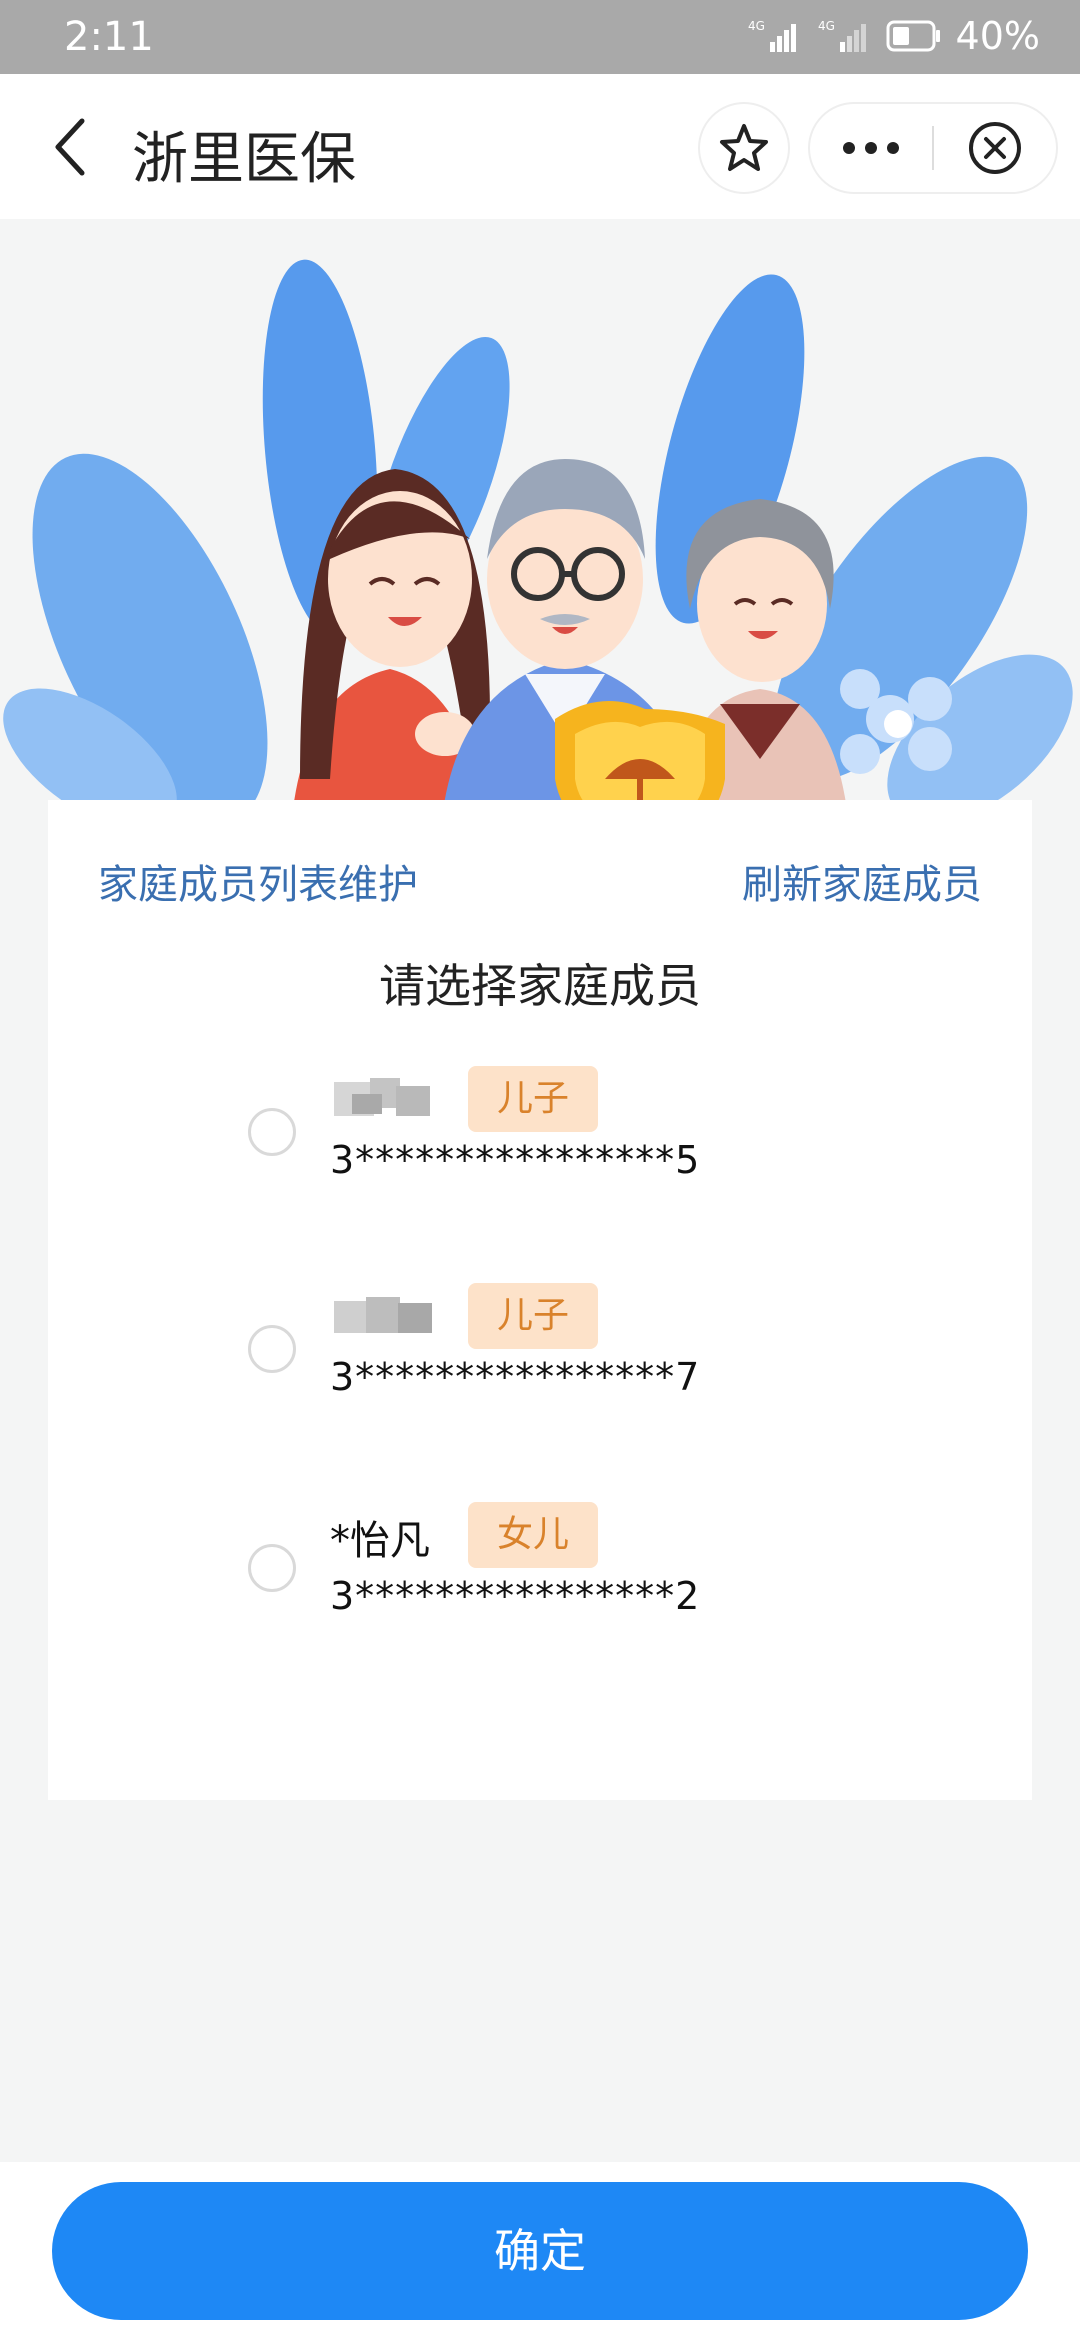  What do you see at coordinates (380, 1541) in the screenshot?
I see `member-name: *怡凡` at bounding box center [380, 1541].